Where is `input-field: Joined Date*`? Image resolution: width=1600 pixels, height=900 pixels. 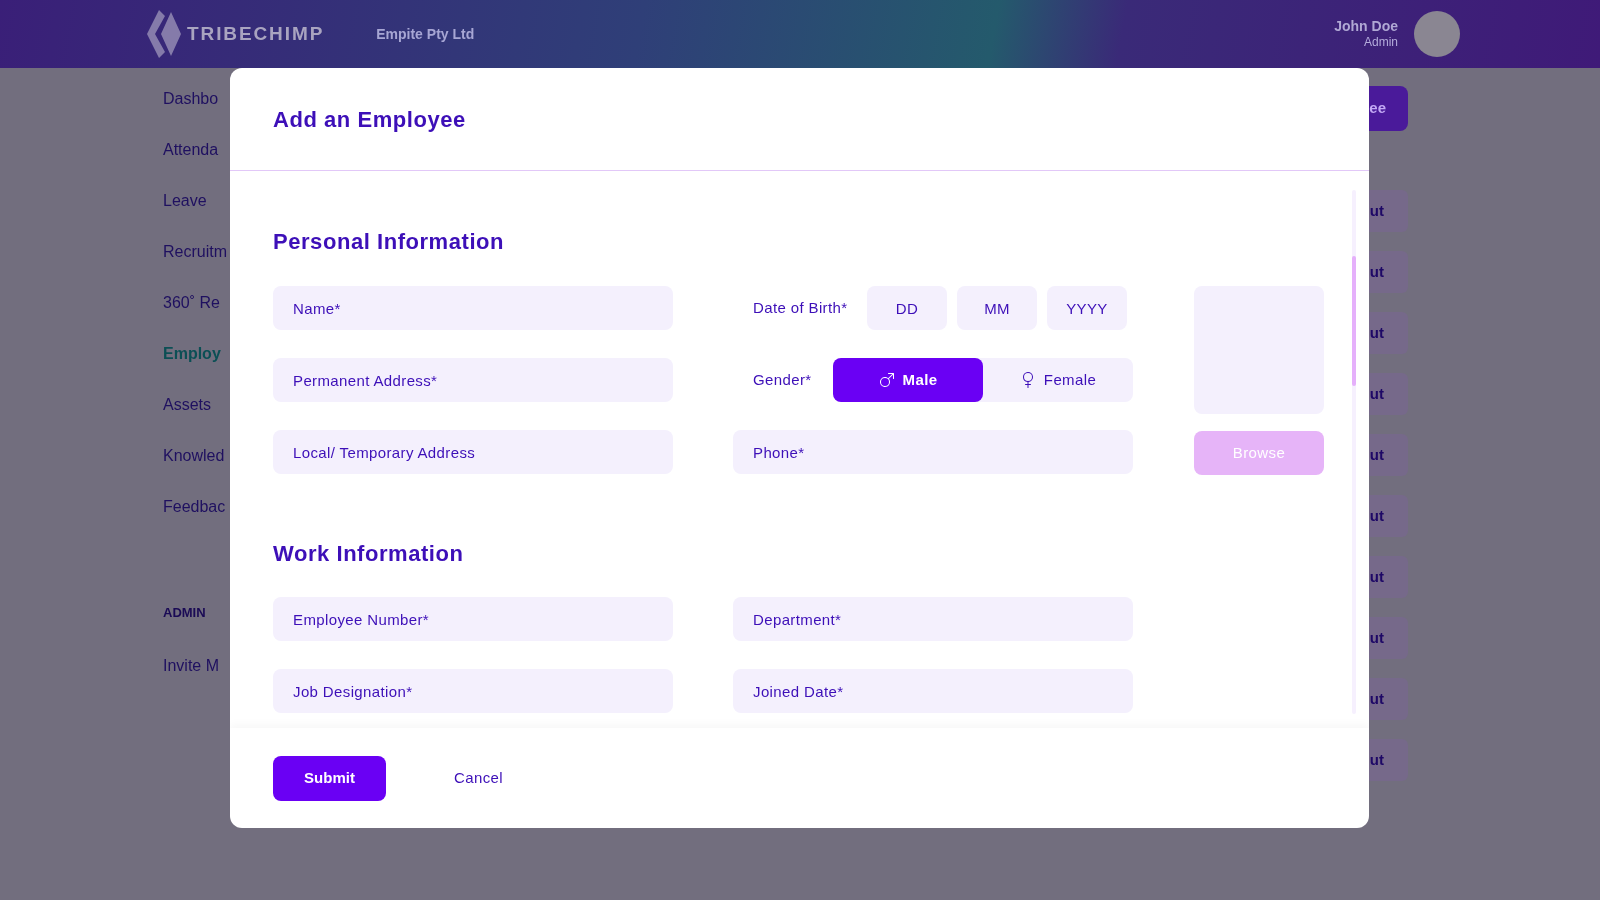
input-field: Joined Date* is located at coordinates (933, 691).